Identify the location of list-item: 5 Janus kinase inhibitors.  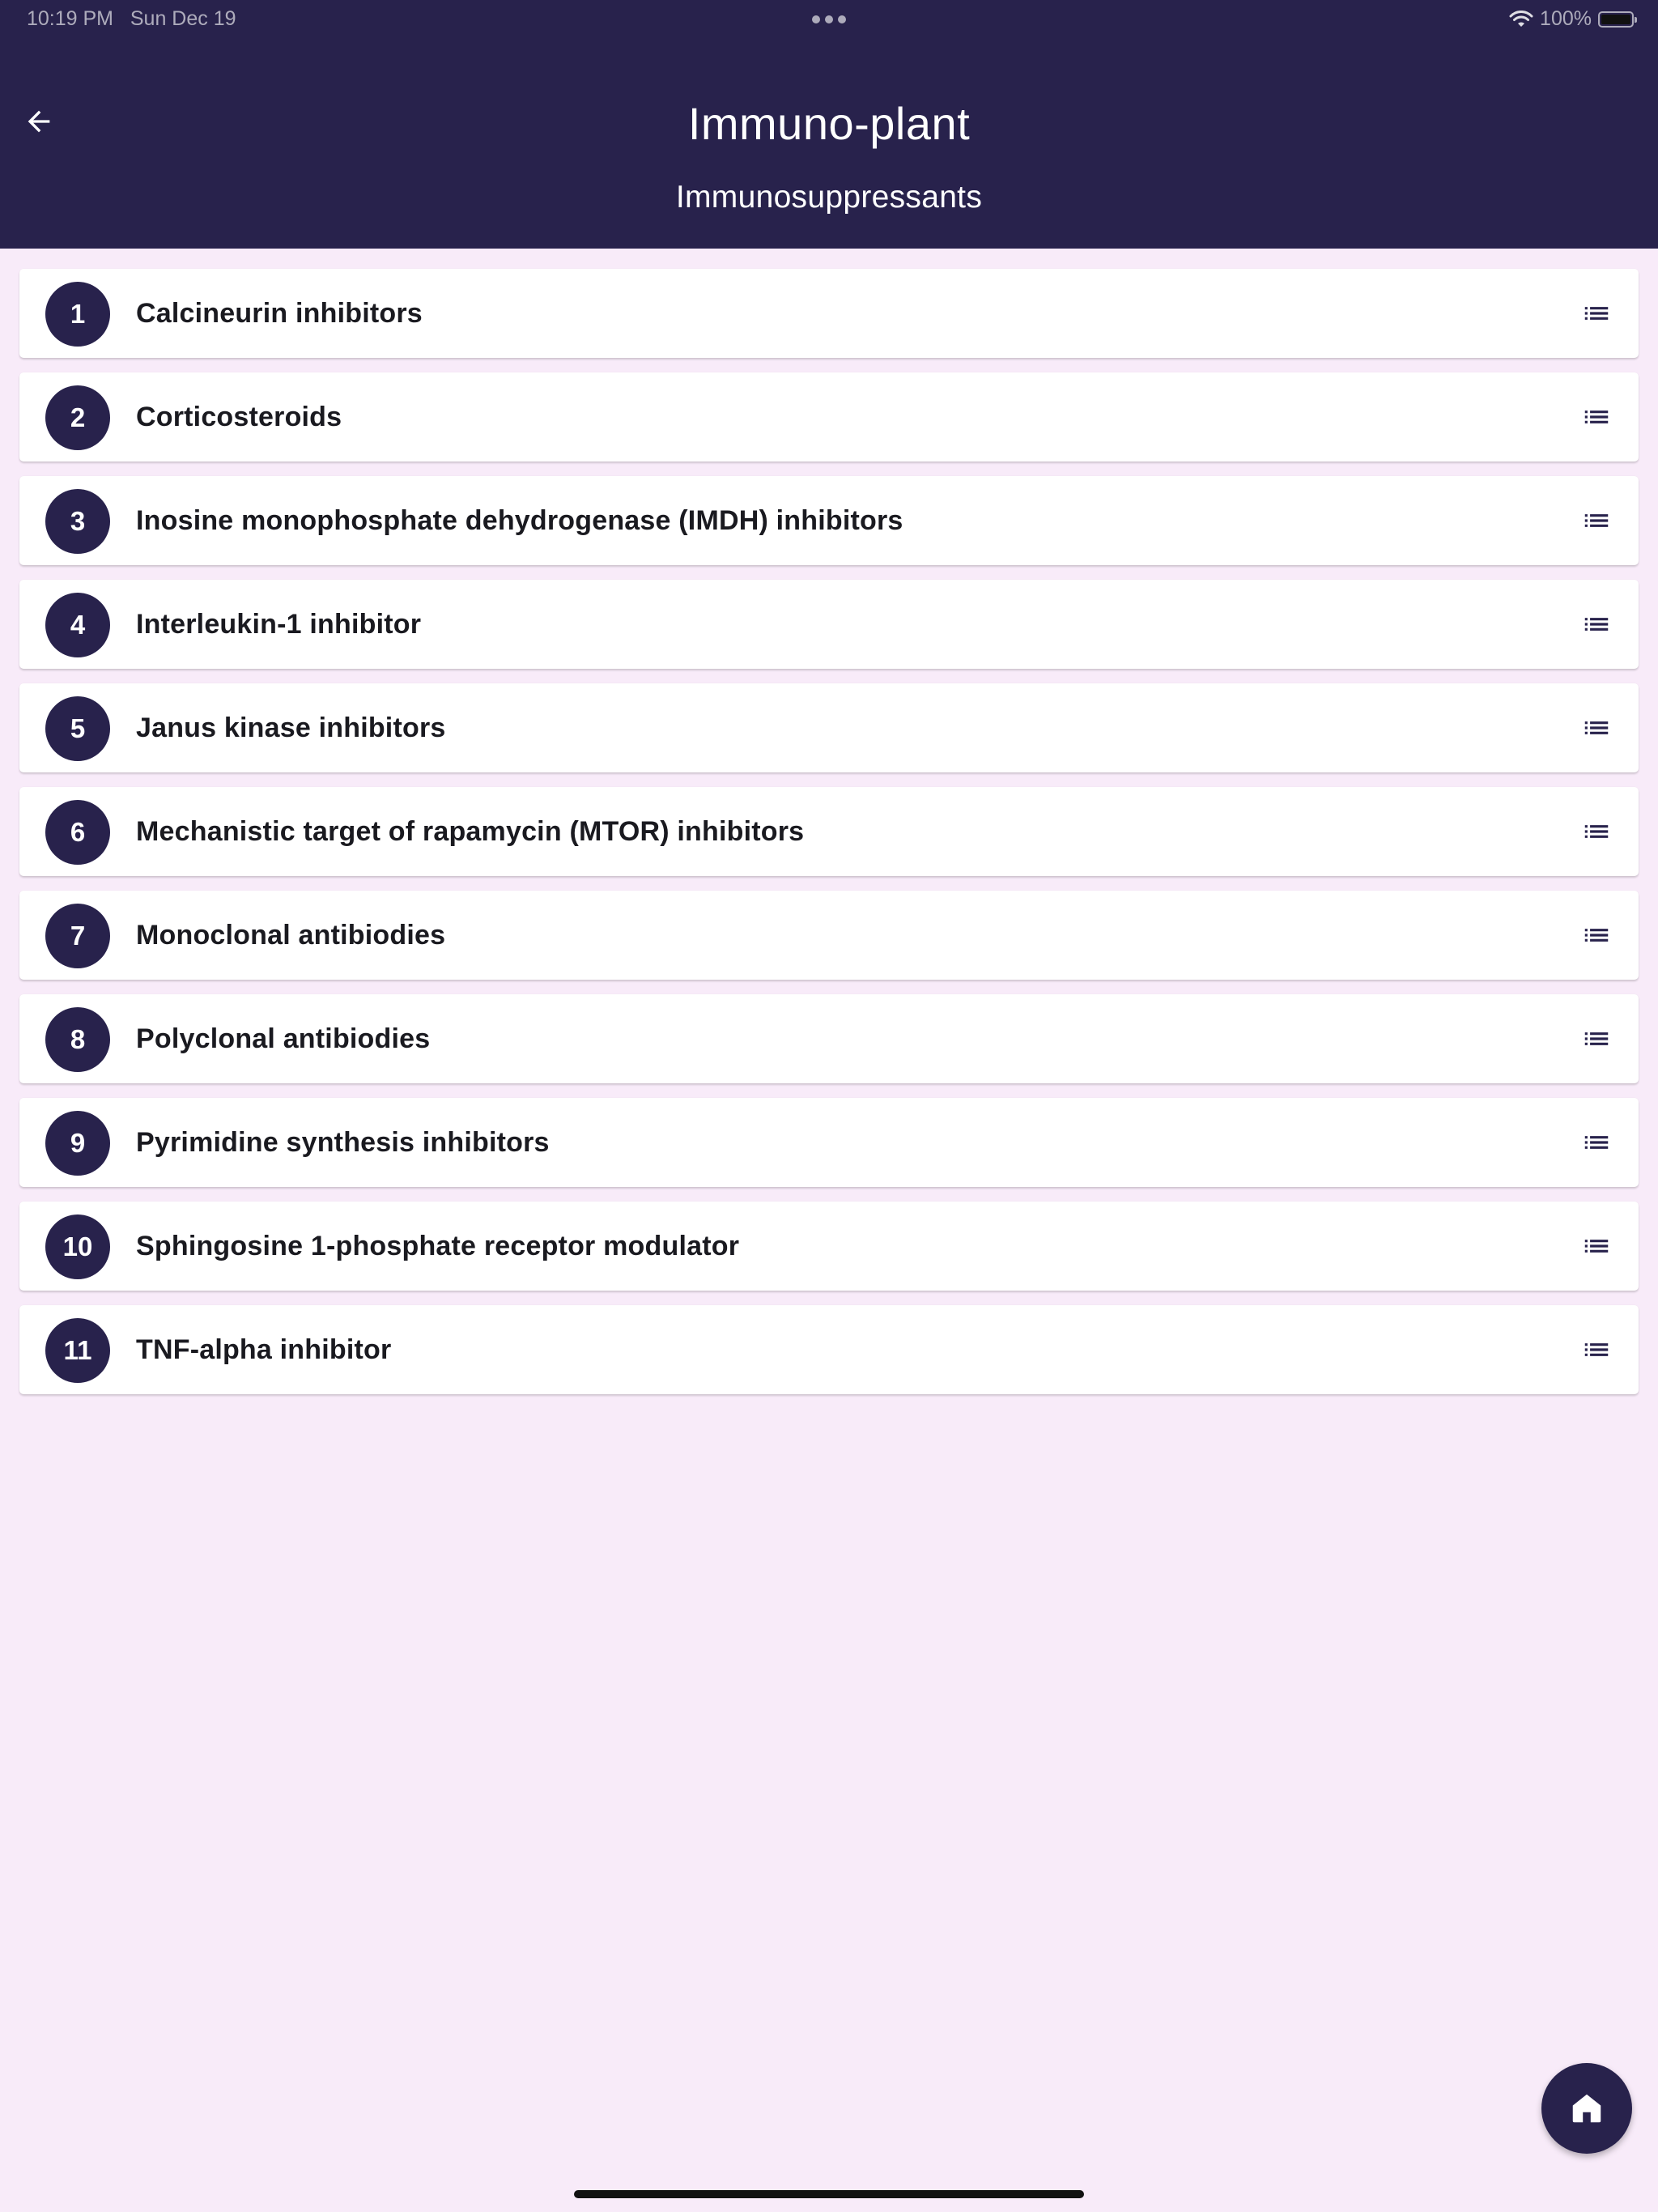
(829, 728).